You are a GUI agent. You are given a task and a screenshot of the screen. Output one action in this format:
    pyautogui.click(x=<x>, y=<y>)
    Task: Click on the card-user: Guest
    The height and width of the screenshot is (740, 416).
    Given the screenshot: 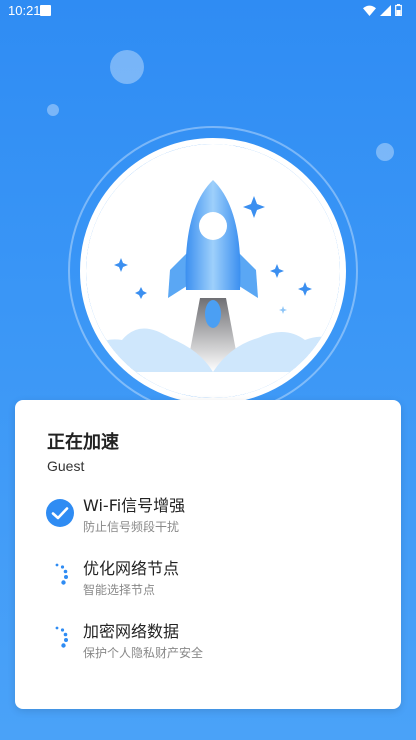 What is the action you would take?
    pyautogui.click(x=66, y=466)
    